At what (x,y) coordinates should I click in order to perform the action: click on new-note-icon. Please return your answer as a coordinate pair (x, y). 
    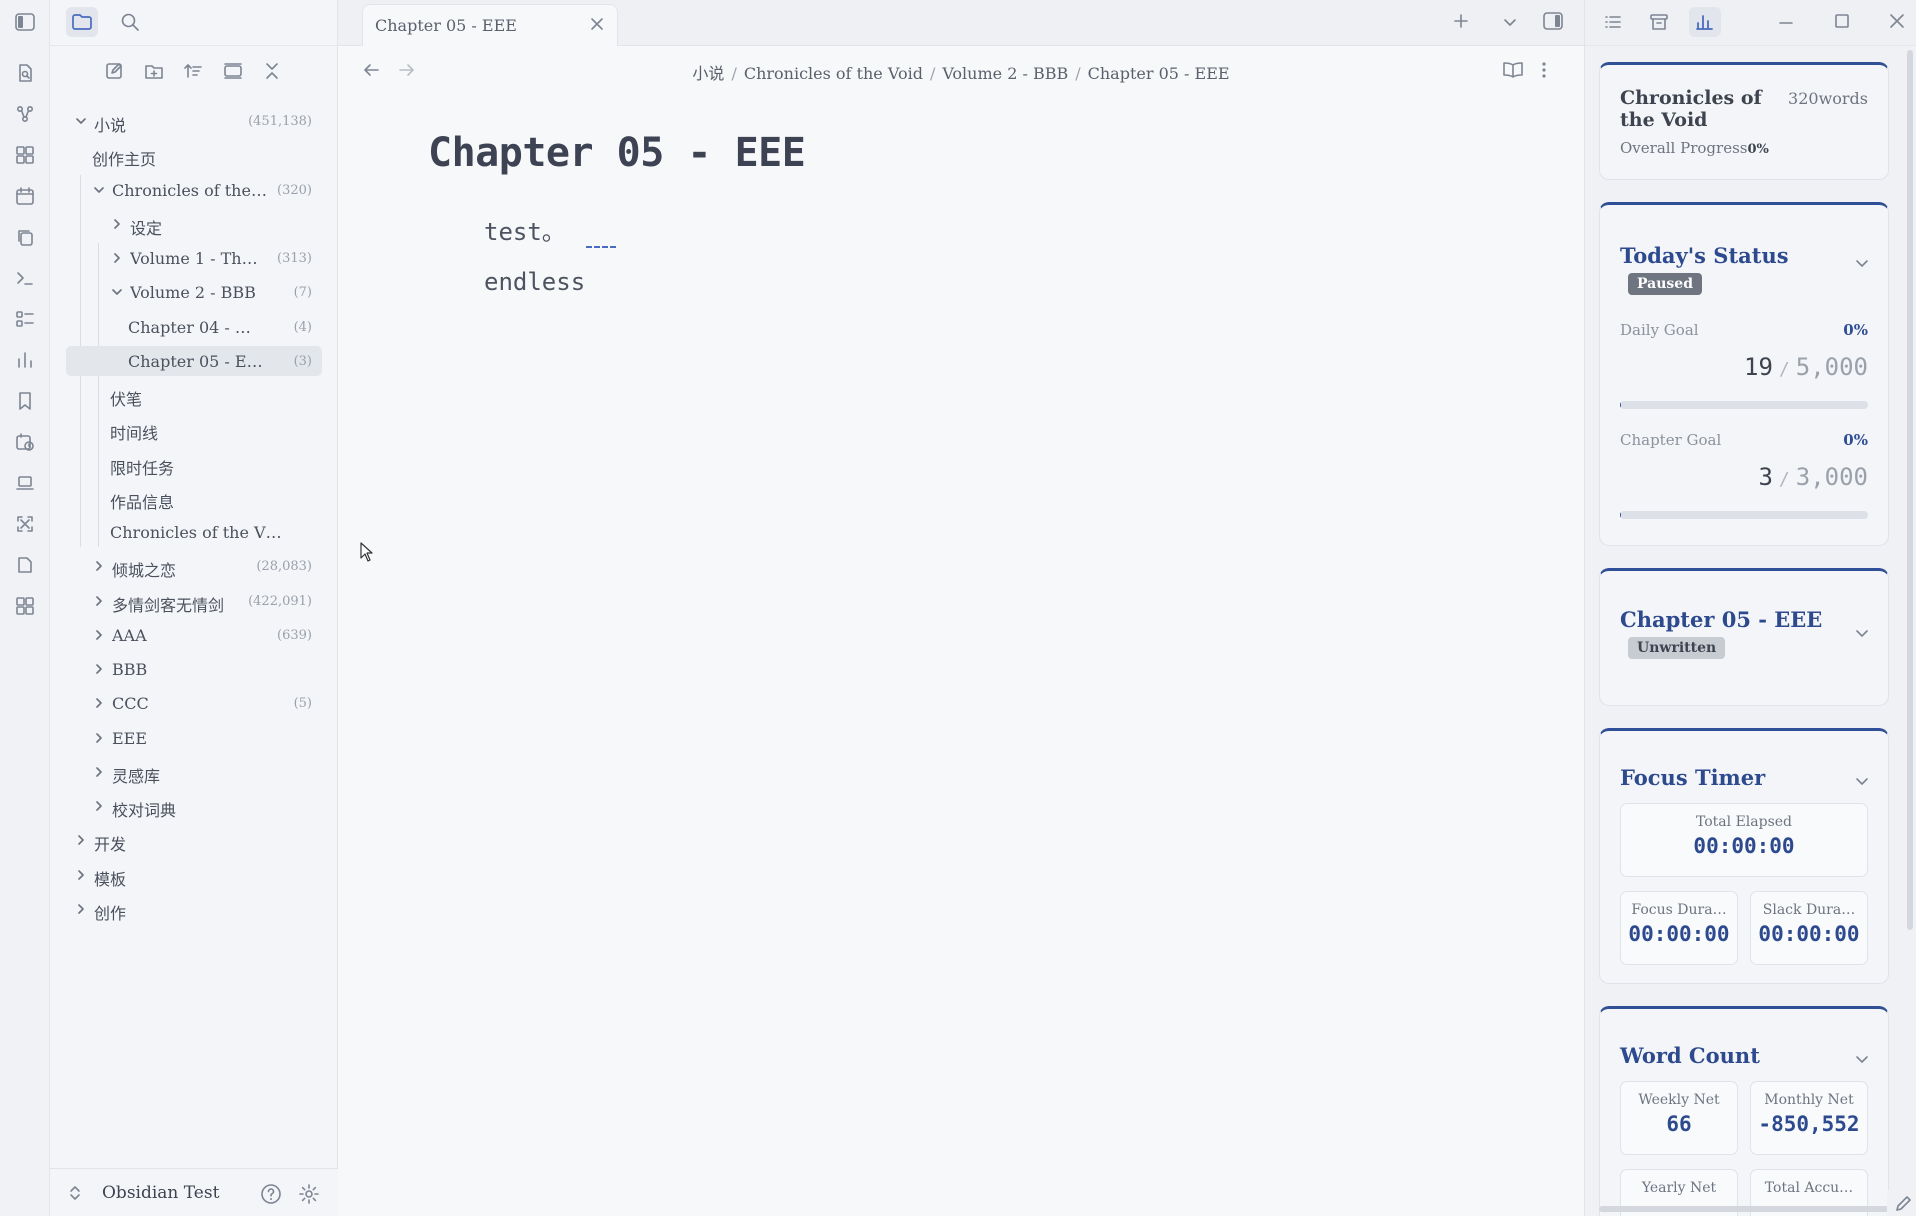
    Looking at the image, I should click on (114, 71).